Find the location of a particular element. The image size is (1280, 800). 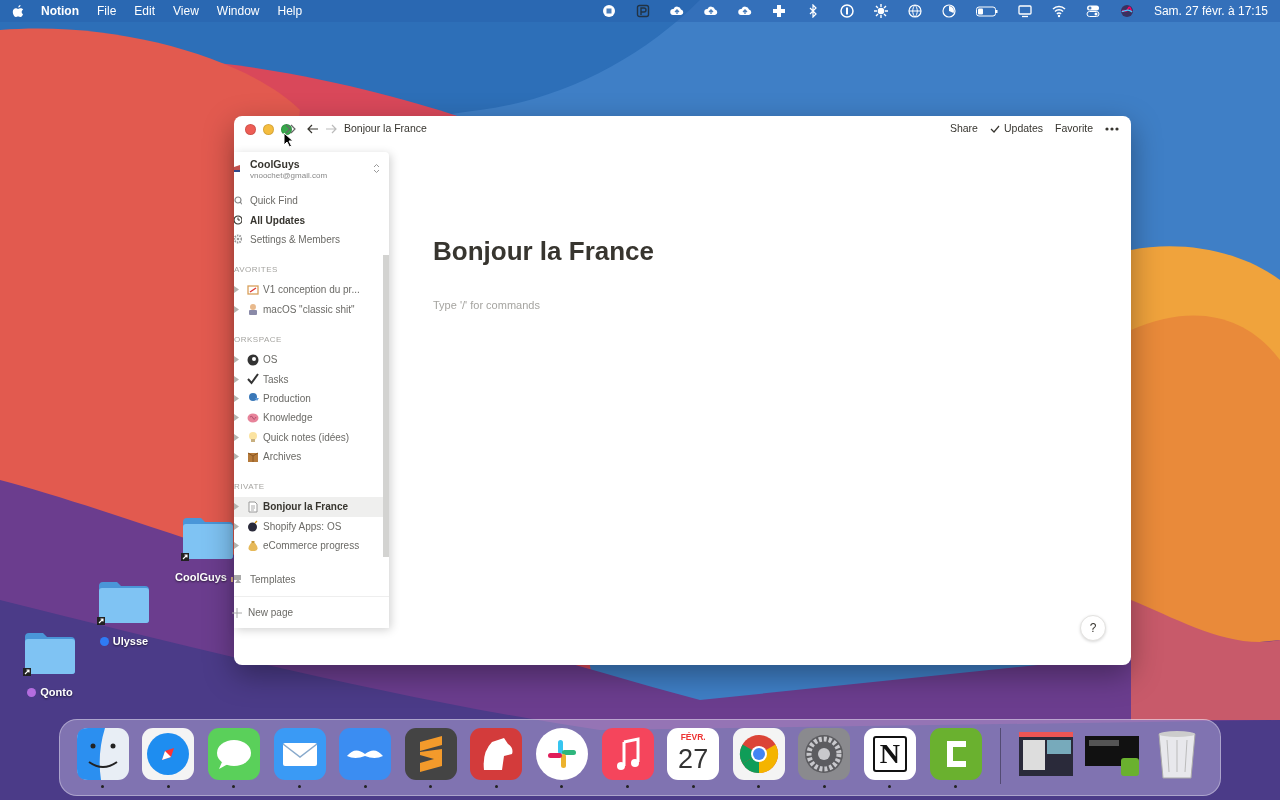

sidebar-action: Settings & Members is located at coordinates (308, 239).